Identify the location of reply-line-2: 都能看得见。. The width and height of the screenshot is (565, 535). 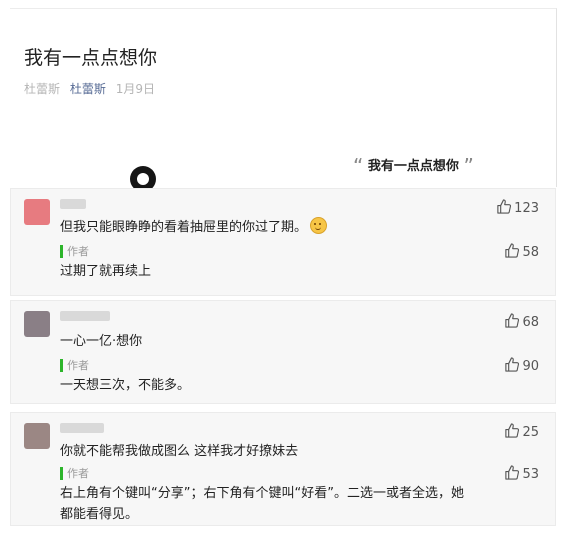
(99, 514).